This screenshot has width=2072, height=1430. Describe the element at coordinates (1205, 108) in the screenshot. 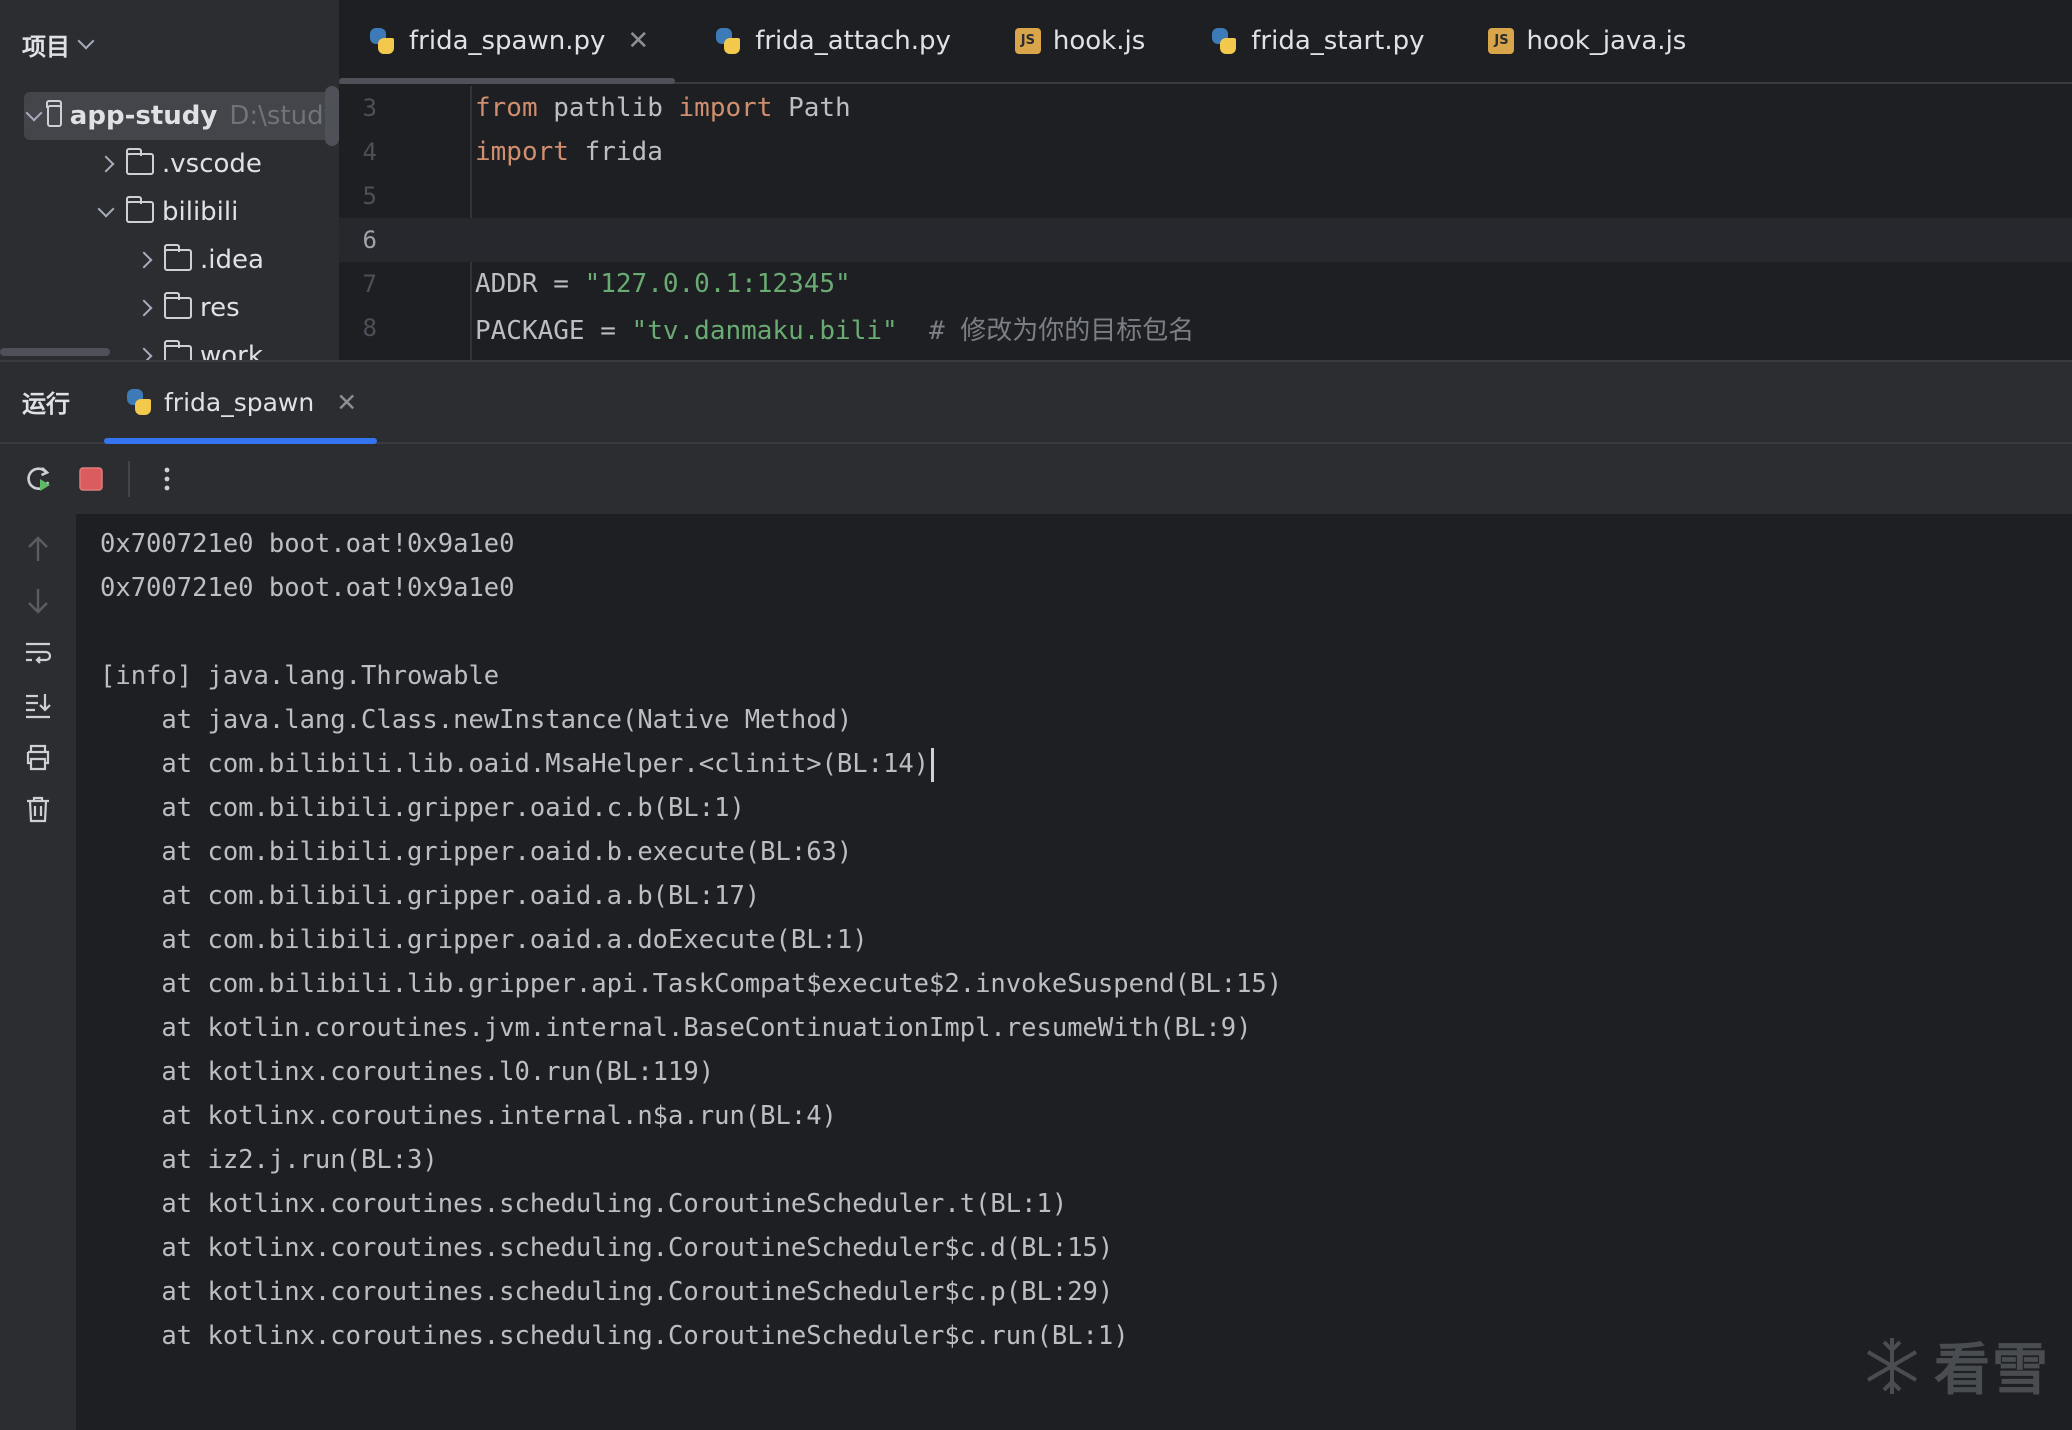

I see `code-line: 3 from pathlib import Path` at that location.